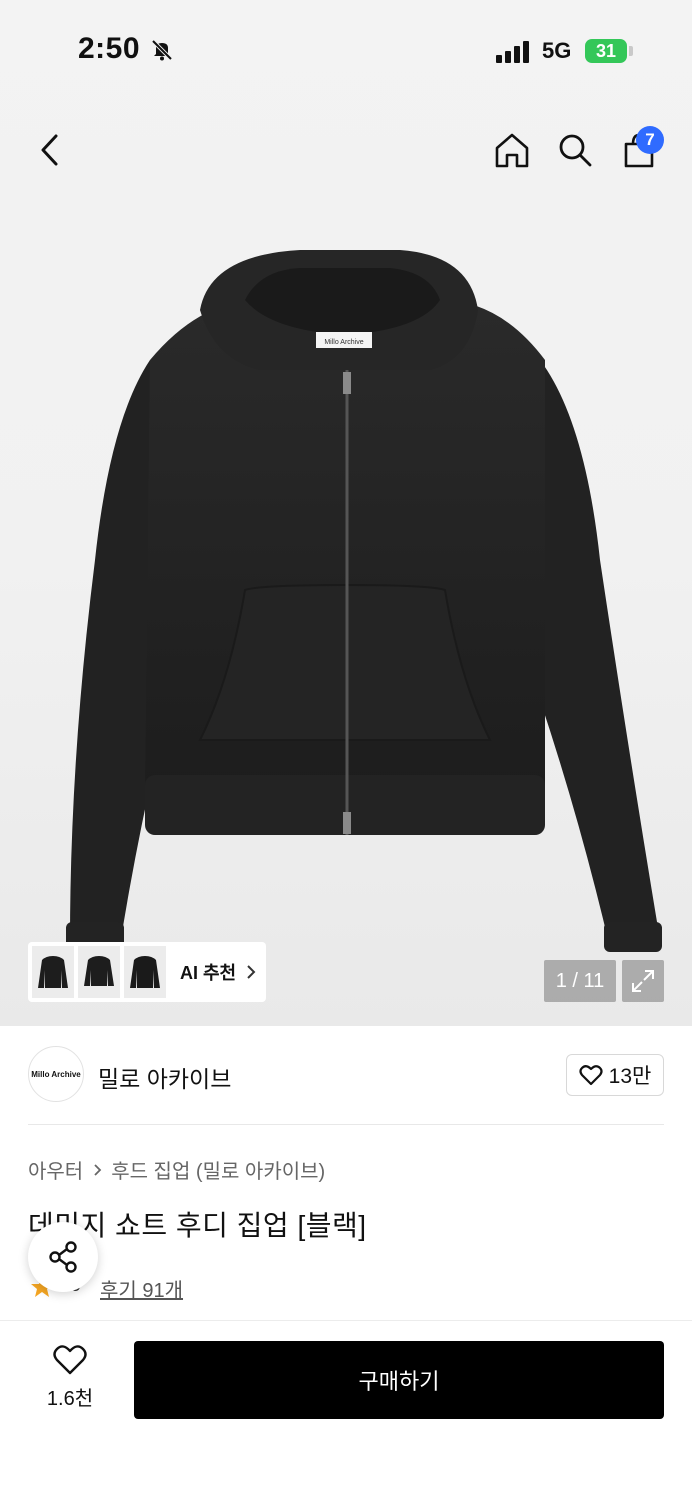 This screenshot has height=1501, width=692. What do you see at coordinates (343, 342) in the screenshot?
I see `svg-text: Millo Archive` at bounding box center [343, 342].